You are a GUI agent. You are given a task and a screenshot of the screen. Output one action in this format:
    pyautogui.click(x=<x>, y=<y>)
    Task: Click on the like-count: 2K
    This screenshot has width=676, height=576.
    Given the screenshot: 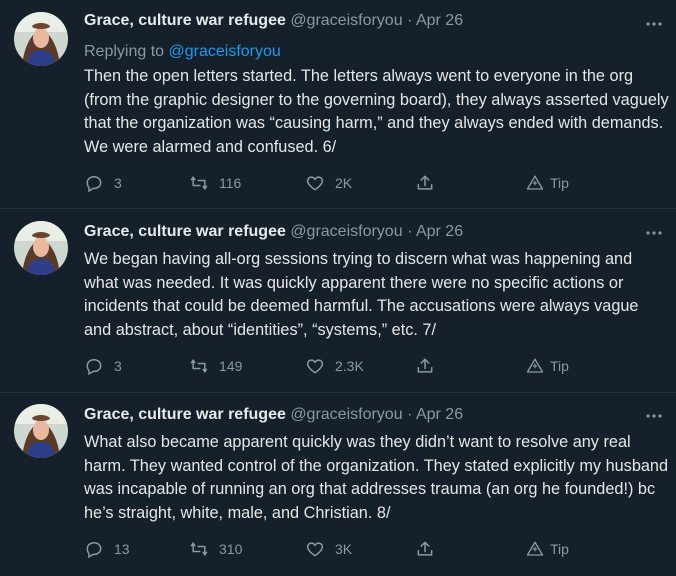 What is the action you would take?
    pyautogui.click(x=344, y=183)
    